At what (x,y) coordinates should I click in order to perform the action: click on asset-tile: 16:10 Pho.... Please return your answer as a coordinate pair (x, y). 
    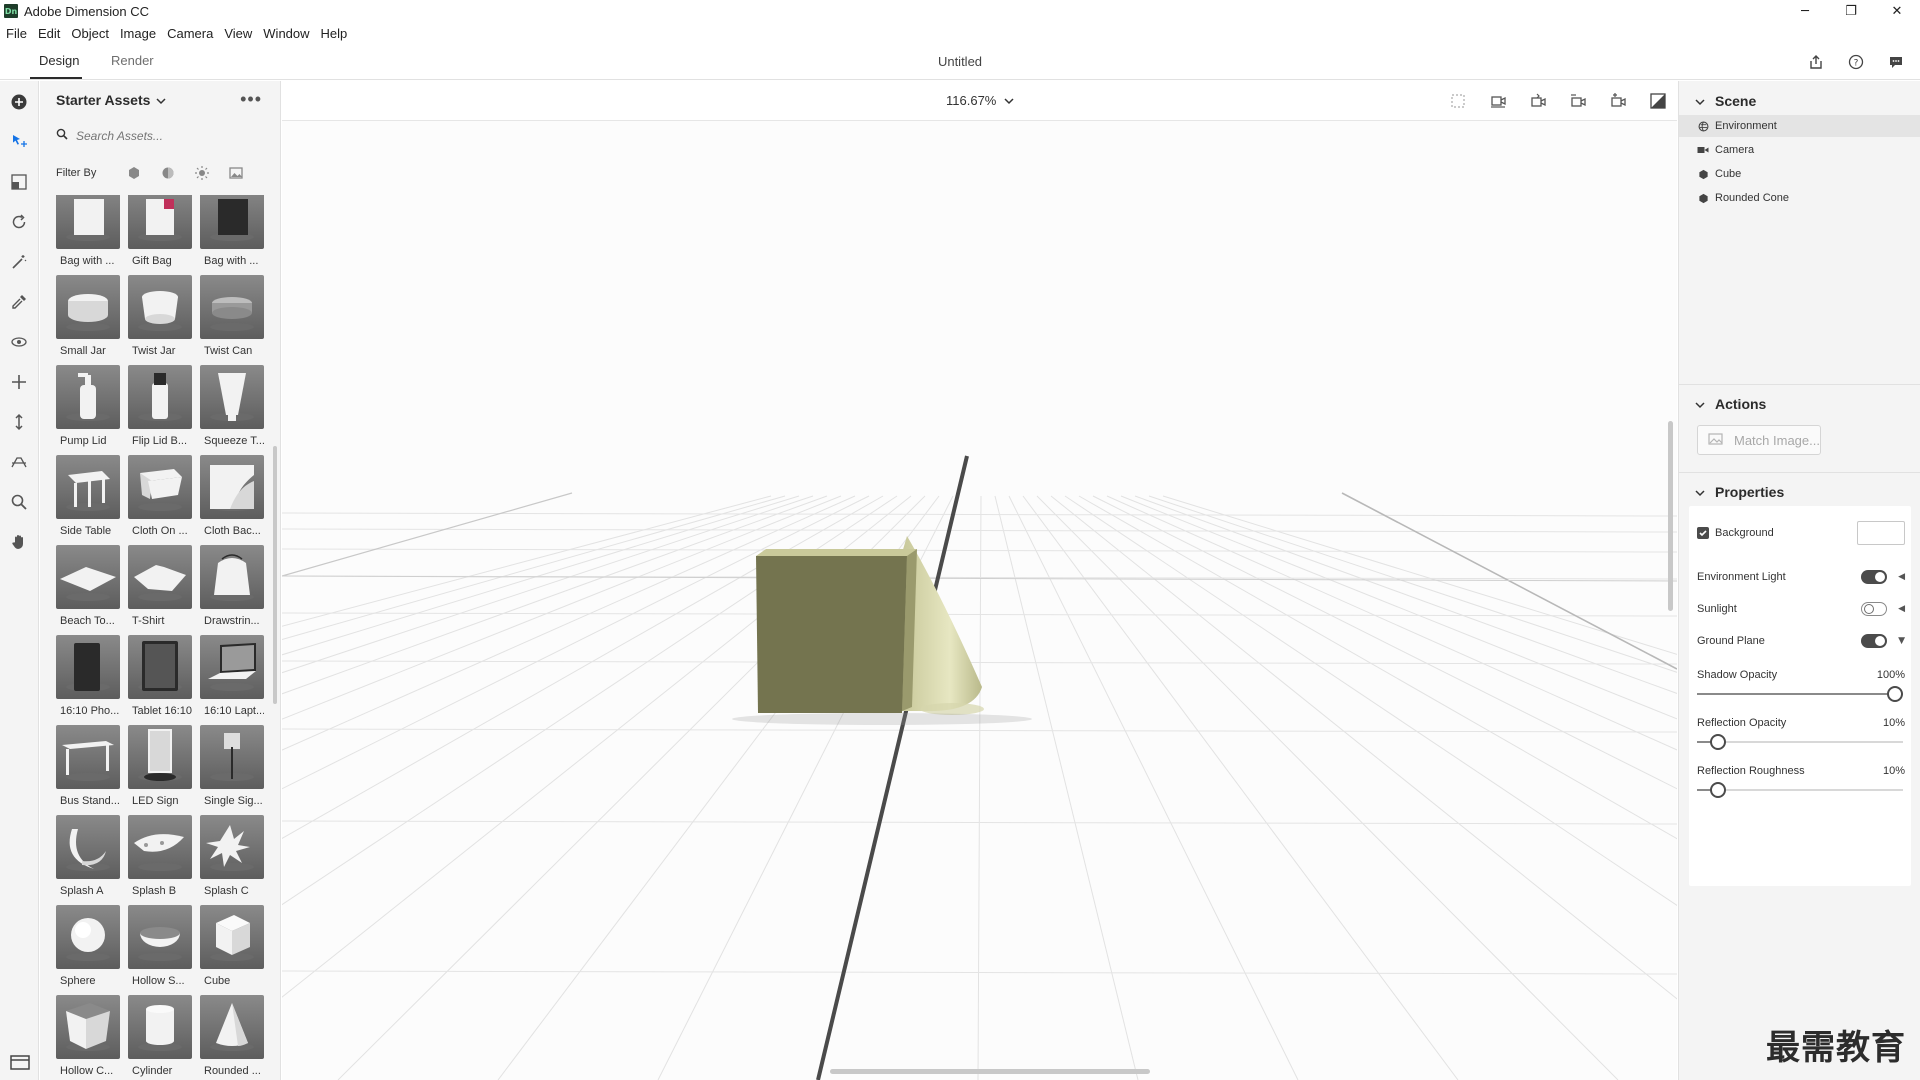
    Looking at the image, I should click on (88, 680).